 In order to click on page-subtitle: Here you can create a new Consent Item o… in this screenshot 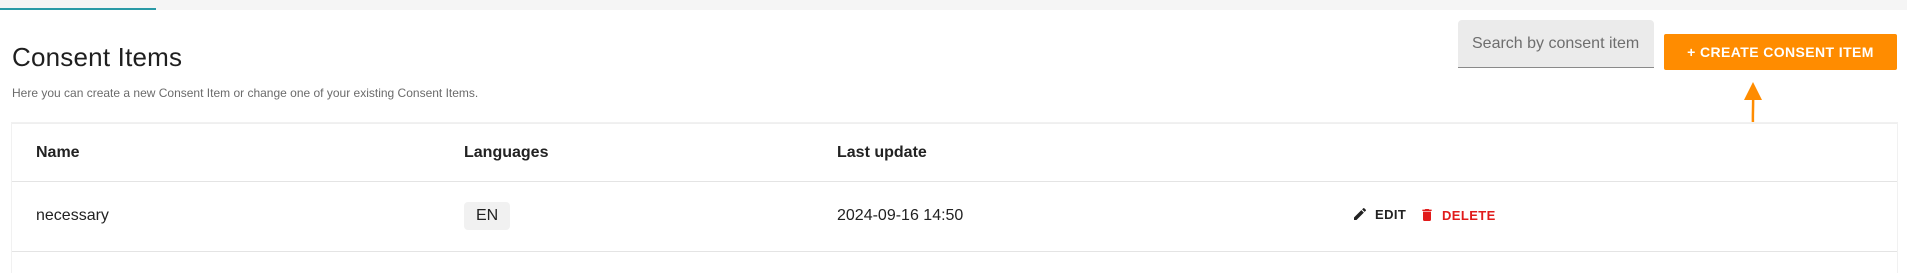, I will do `click(245, 93)`.